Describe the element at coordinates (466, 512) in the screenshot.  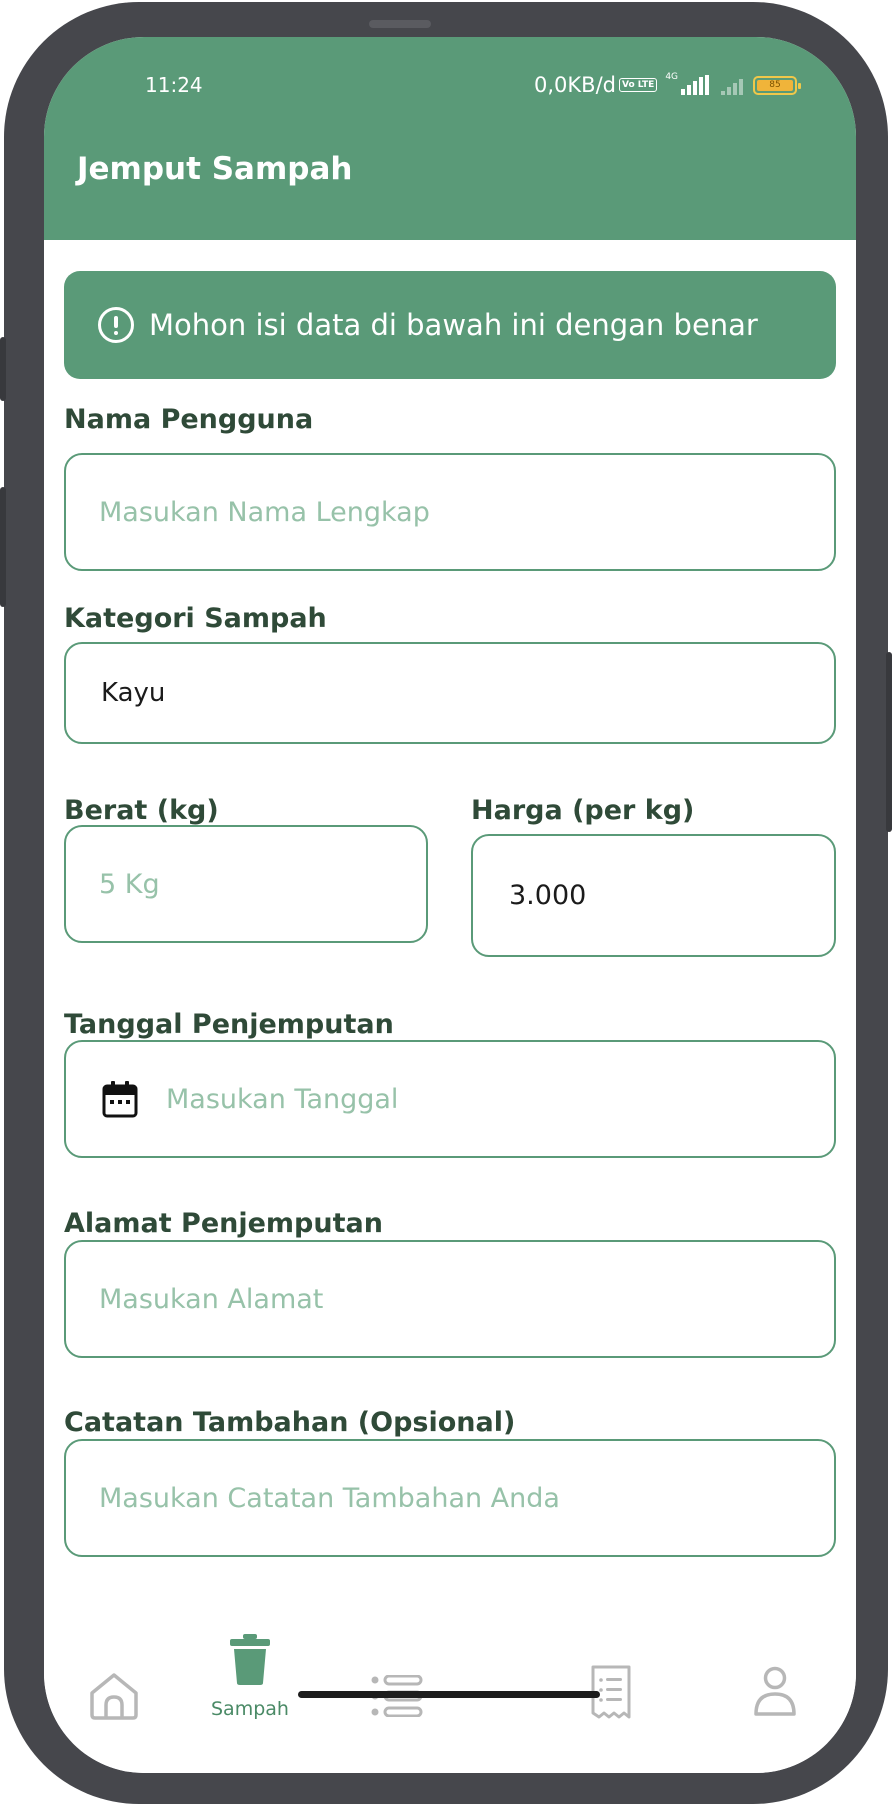
I see `name-input` at that location.